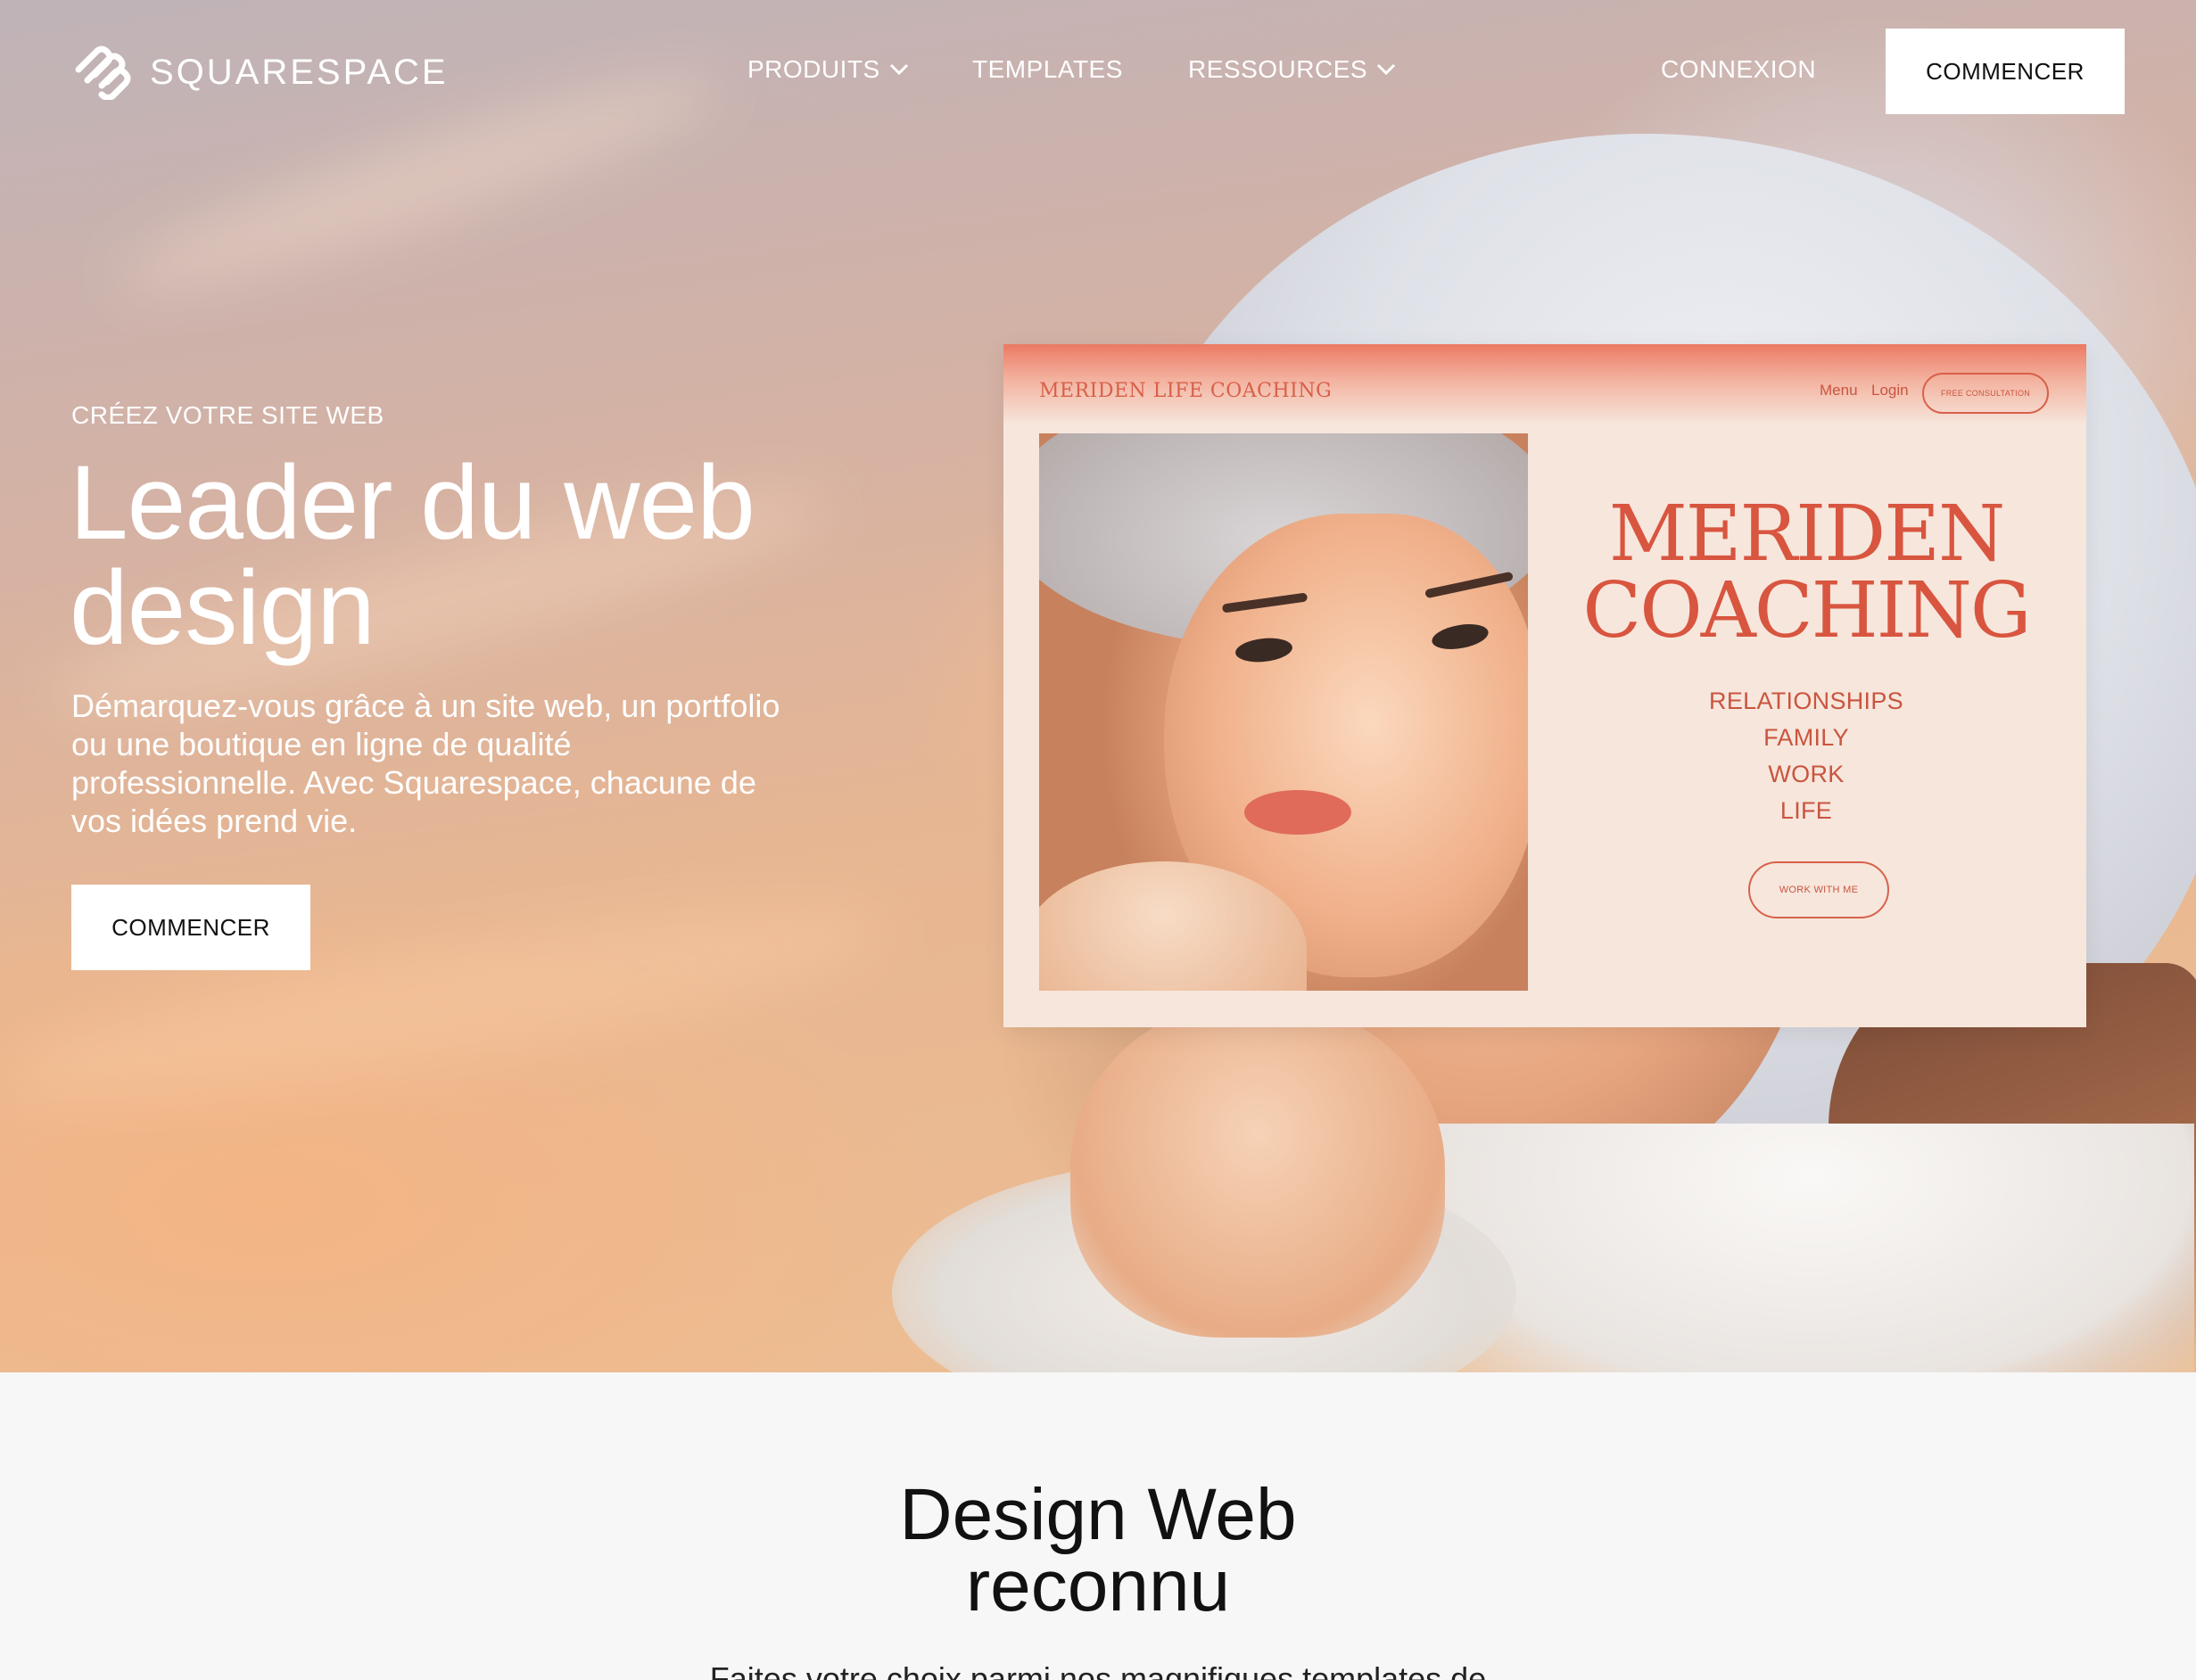  Describe the element at coordinates (1985, 393) in the screenshot. I see `mockup-free-consultation-button: FREE CONSULTATION` at that location.